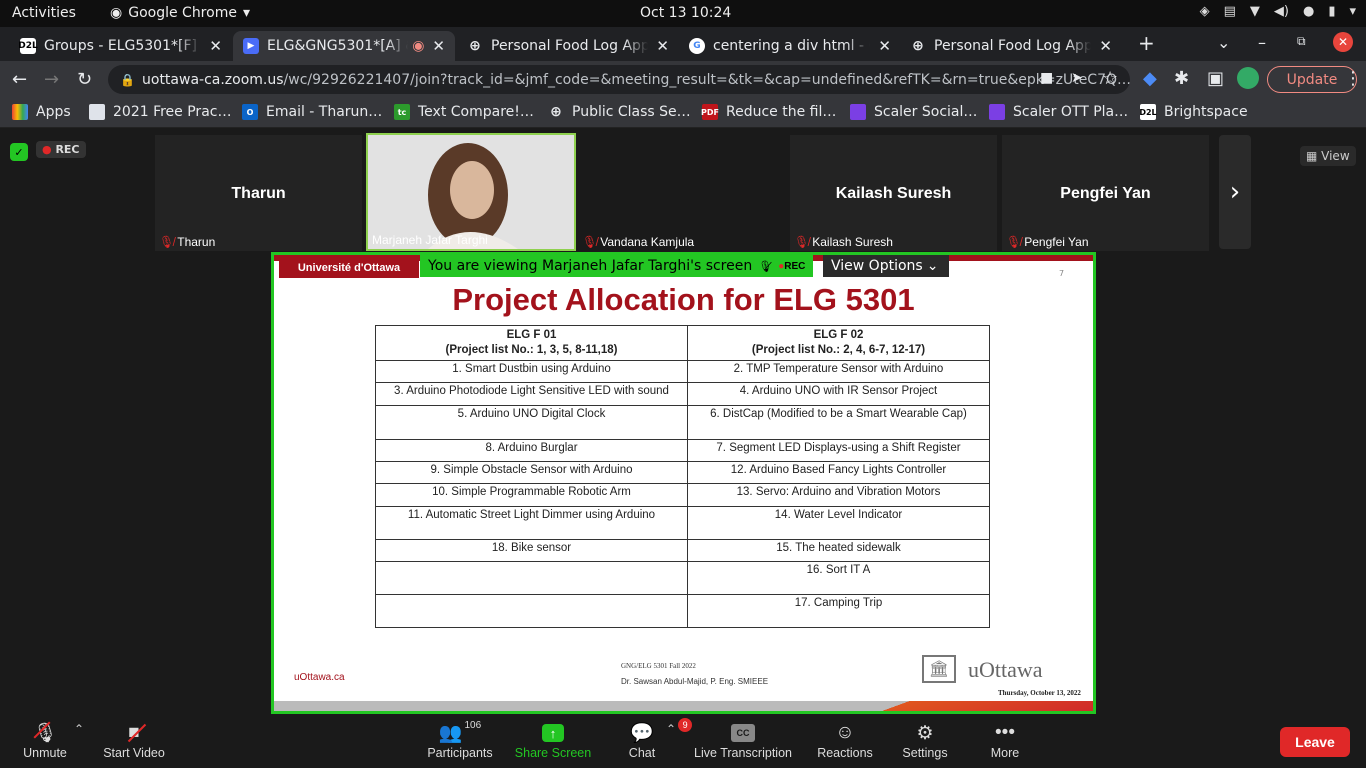  Describe the element at coordinates (344, 46) in the screenshot. I see `tab-zoom: ▶ ELG&GNG5301*[A] & ◉ ✕` at that location.